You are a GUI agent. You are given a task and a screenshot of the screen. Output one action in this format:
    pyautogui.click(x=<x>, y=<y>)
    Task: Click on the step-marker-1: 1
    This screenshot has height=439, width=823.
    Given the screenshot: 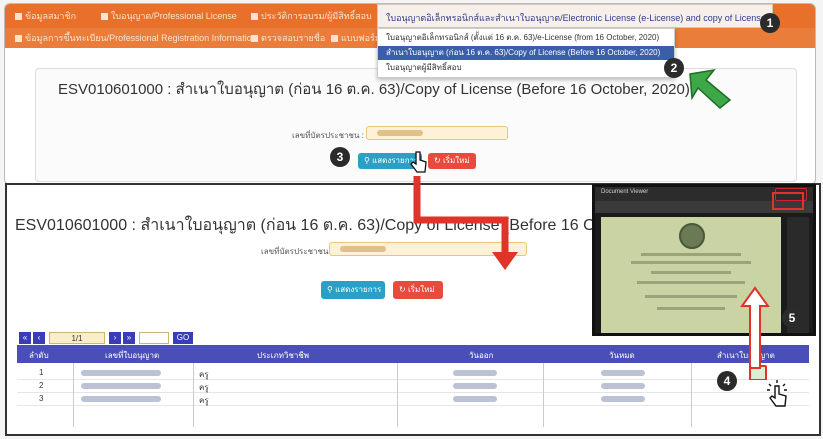 What is the action you would take?
    pyautogui.click(x=770, y=23)
    